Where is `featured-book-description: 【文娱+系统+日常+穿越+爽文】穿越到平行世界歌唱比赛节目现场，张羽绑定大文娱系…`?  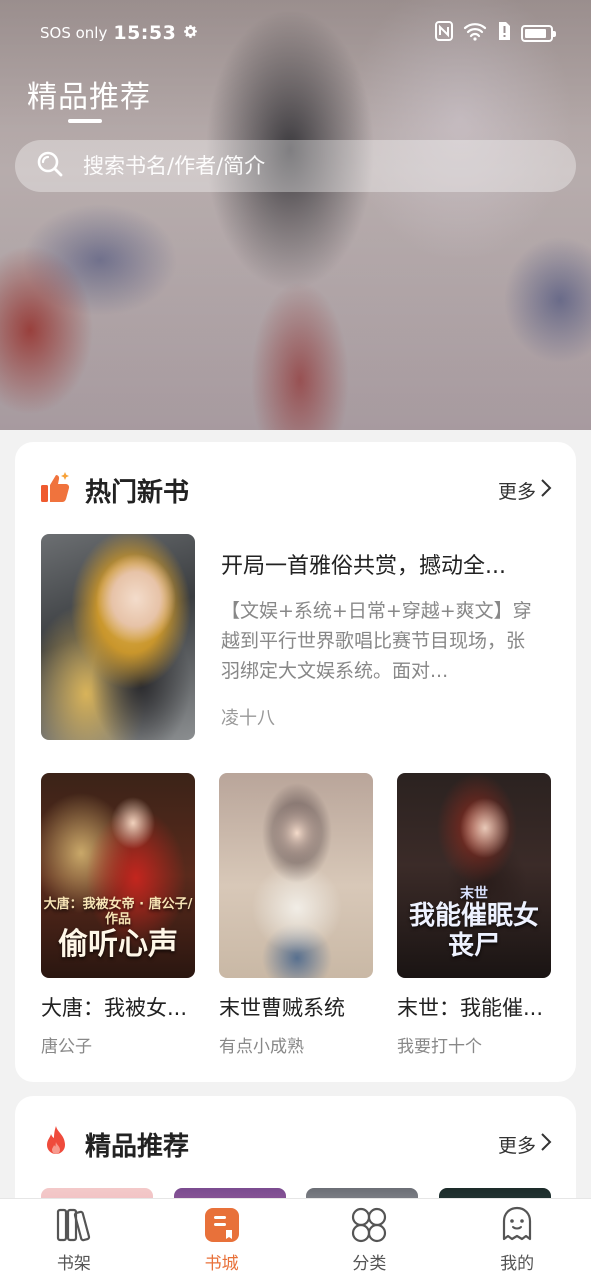 featured-book-description: 【文娱+系统+日常+穿越+爽文】穿越到平行世界歌唱比赛节目现场，张羽绑定大文娱系… is located at coordinates (376, 641).